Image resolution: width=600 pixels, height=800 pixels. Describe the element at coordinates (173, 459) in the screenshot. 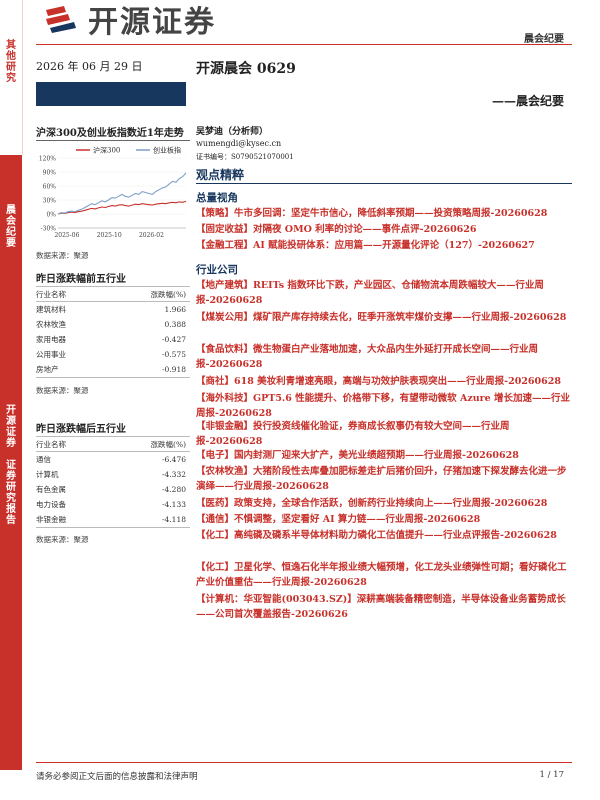

I see `change-value: -6.476` at that location.